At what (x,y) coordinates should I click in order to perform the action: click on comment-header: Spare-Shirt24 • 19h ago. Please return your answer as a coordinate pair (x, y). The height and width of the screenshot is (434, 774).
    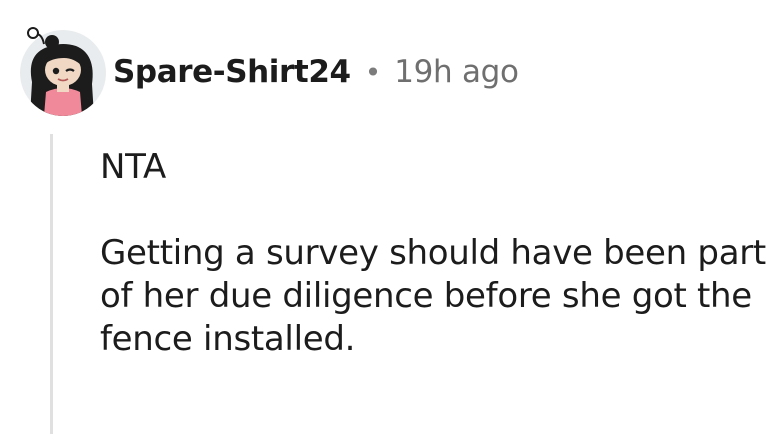
    Looking at the image, I should click on (316, 72).